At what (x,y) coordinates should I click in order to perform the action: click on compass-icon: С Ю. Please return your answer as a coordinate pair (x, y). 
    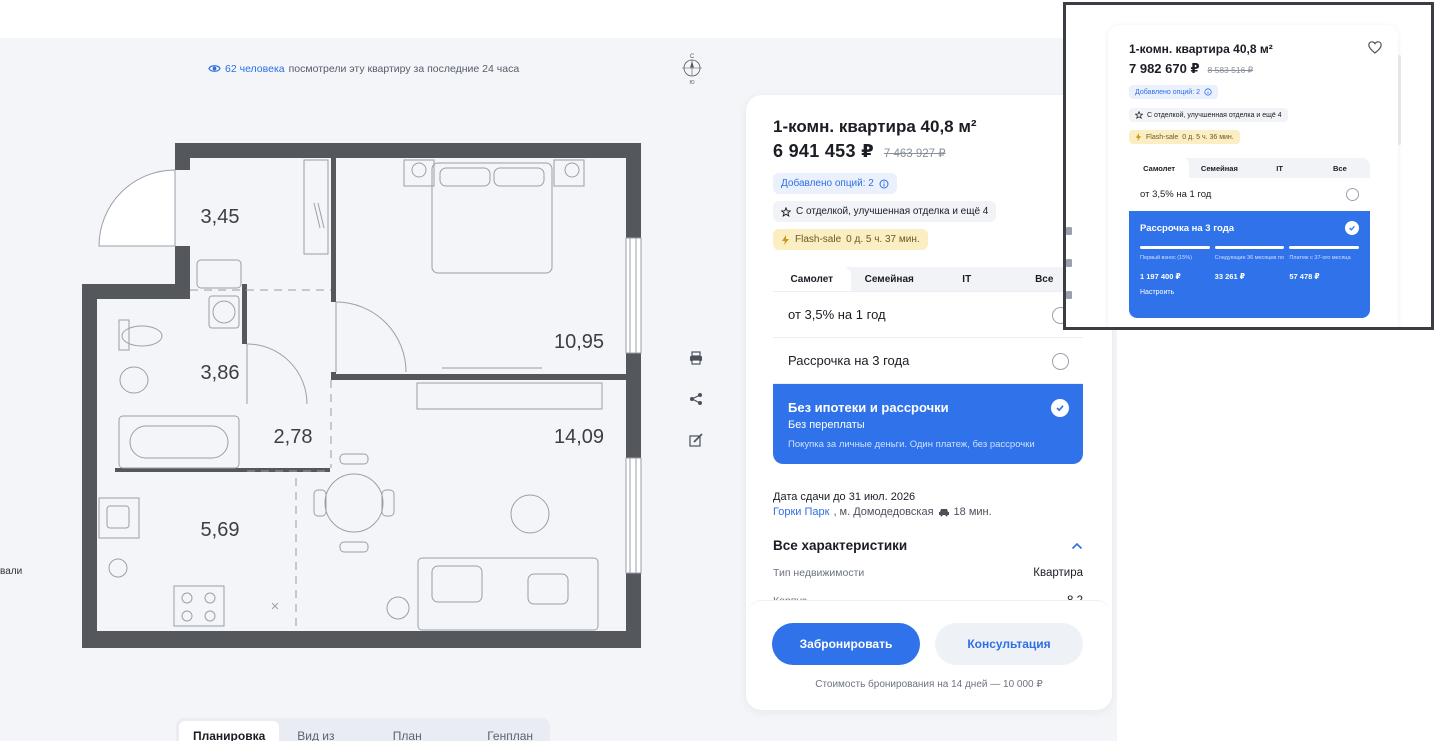
    Looking at the image, I should click on (692, 68).